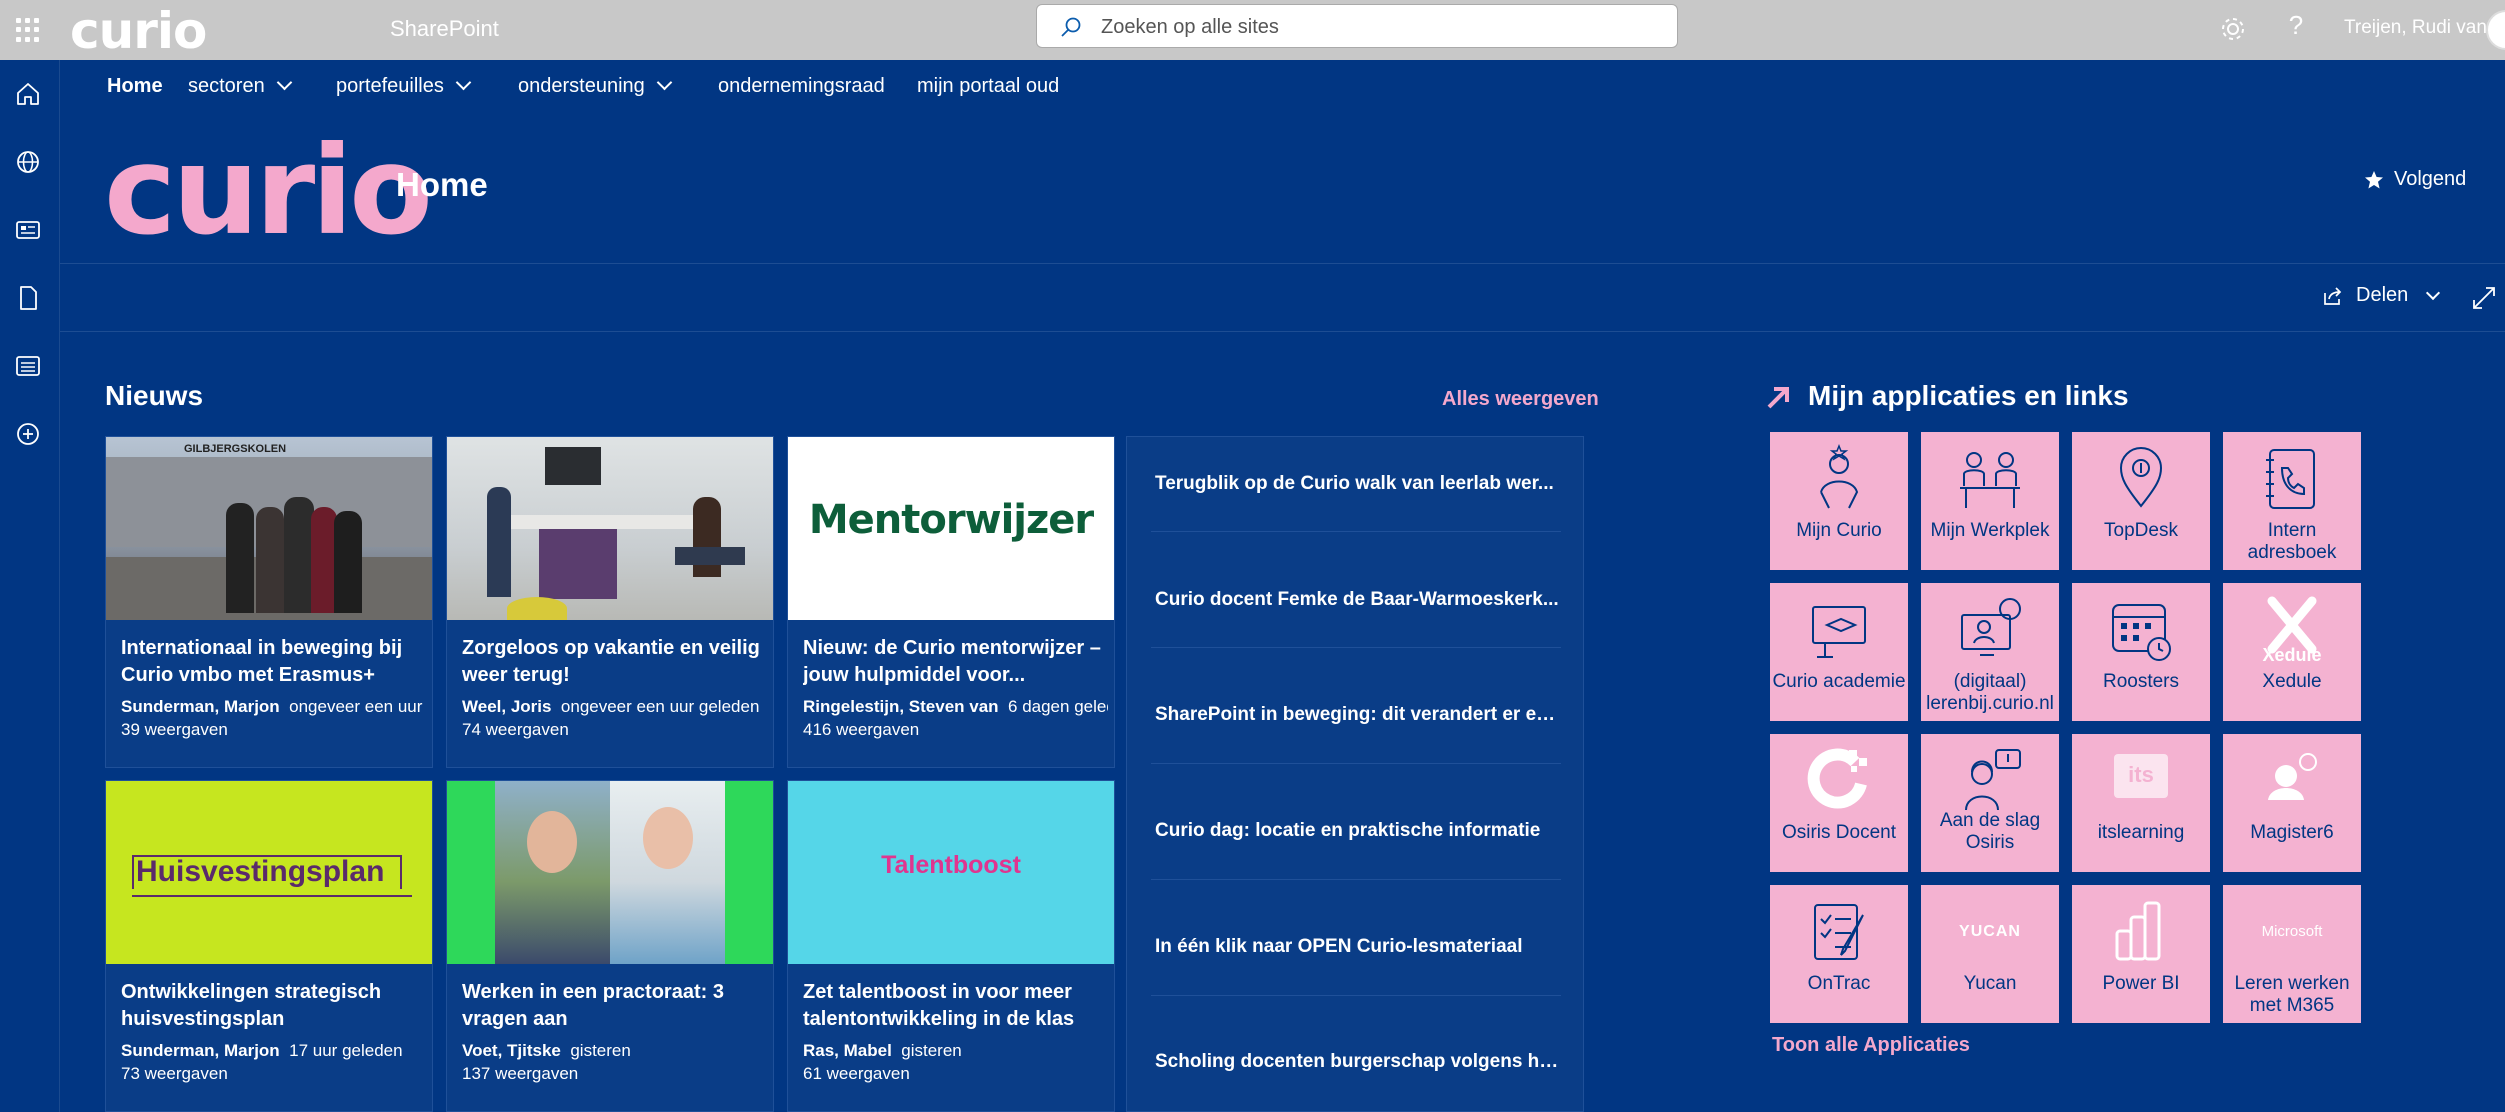 The width and height of the screenshot is (2505, 1112). I want to click on site-header: curio Home Volgend, so click(1282, 190).